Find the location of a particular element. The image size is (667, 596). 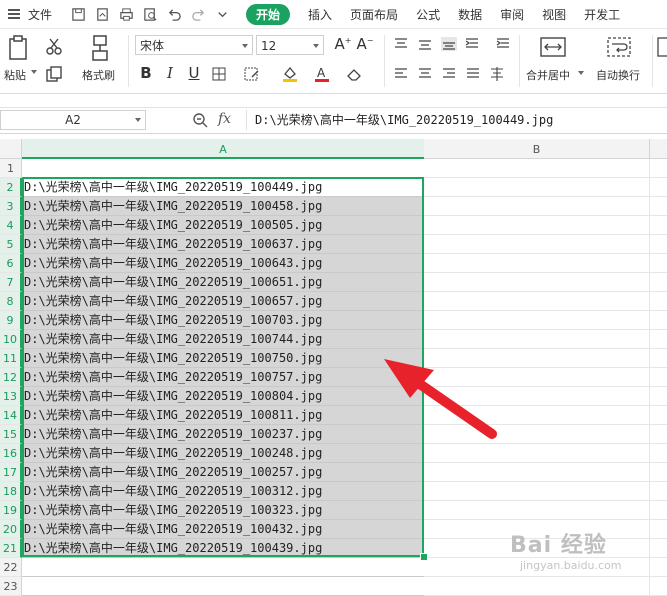

row-header: 4 is located at coordinates (11, 225).